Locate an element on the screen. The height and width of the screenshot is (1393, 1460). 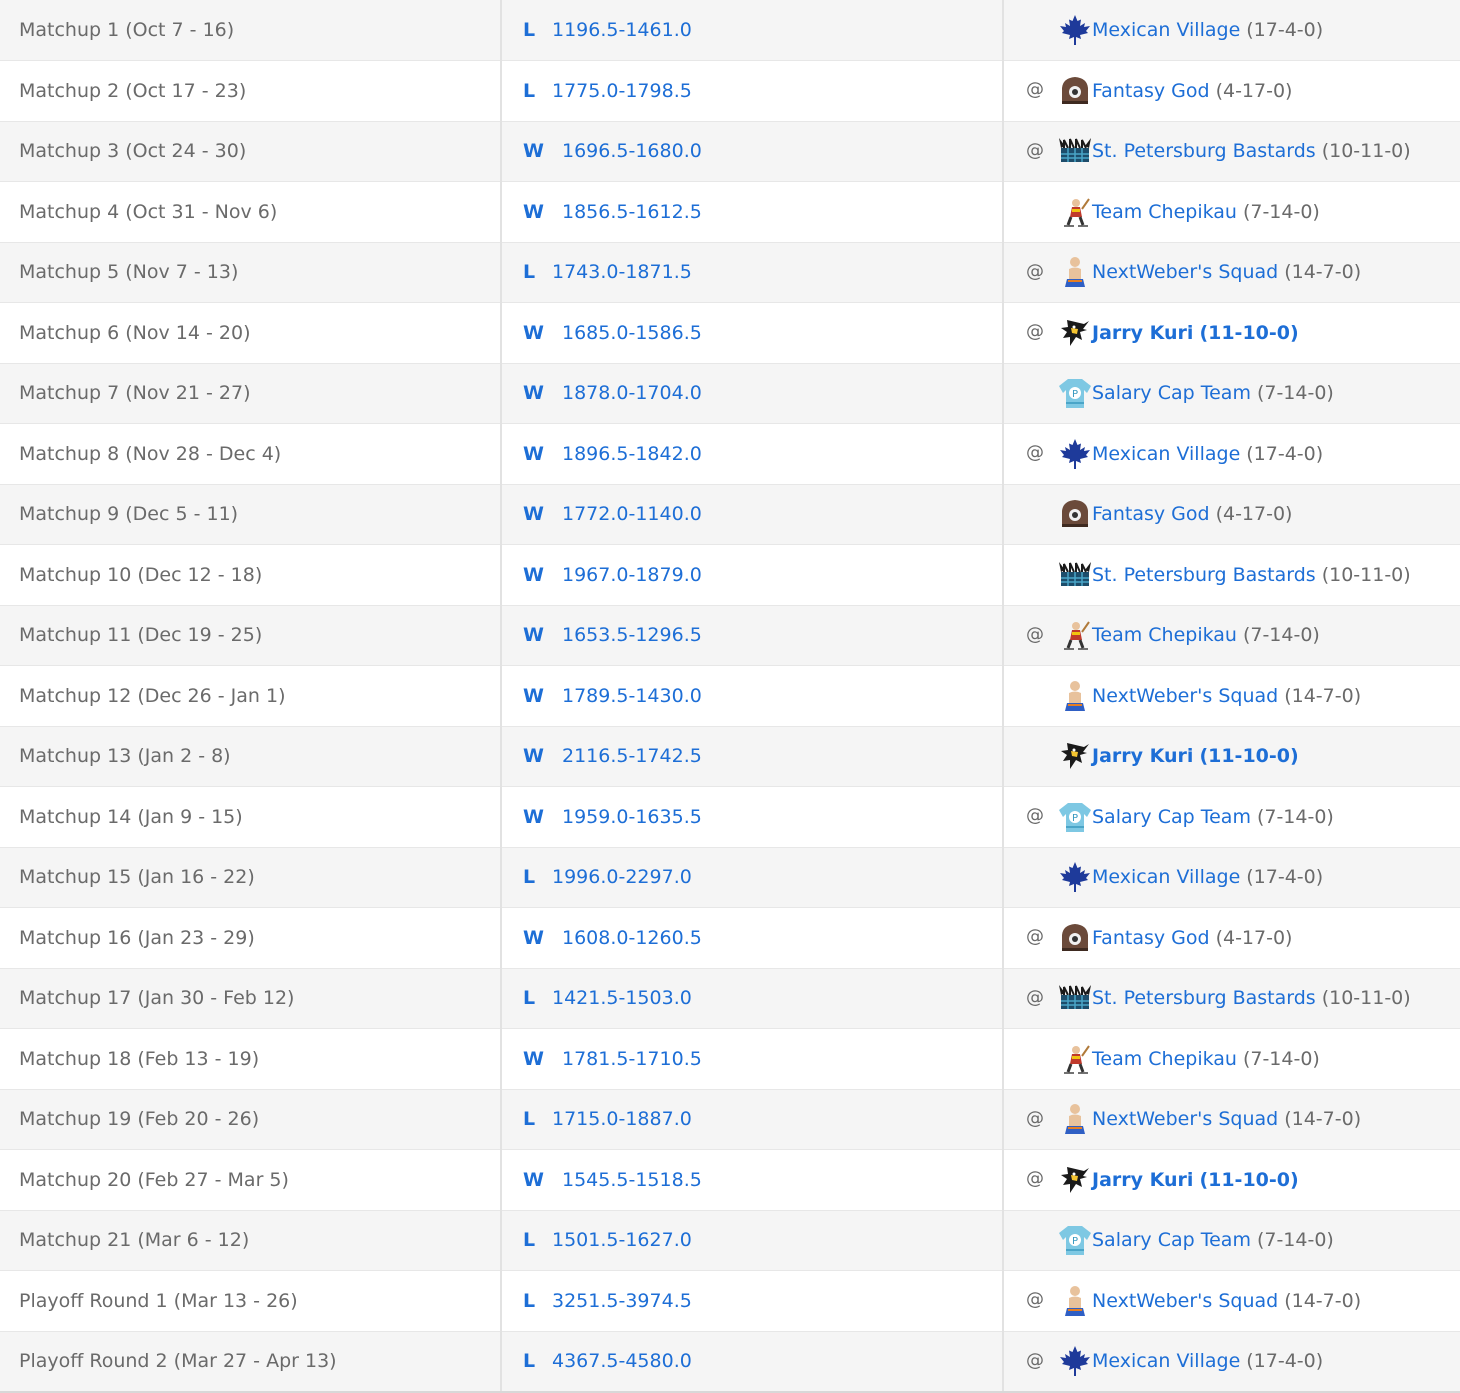
matchup-period: Matchup 11 (Dec 19 - 25) is located at coordinates (141, 635).